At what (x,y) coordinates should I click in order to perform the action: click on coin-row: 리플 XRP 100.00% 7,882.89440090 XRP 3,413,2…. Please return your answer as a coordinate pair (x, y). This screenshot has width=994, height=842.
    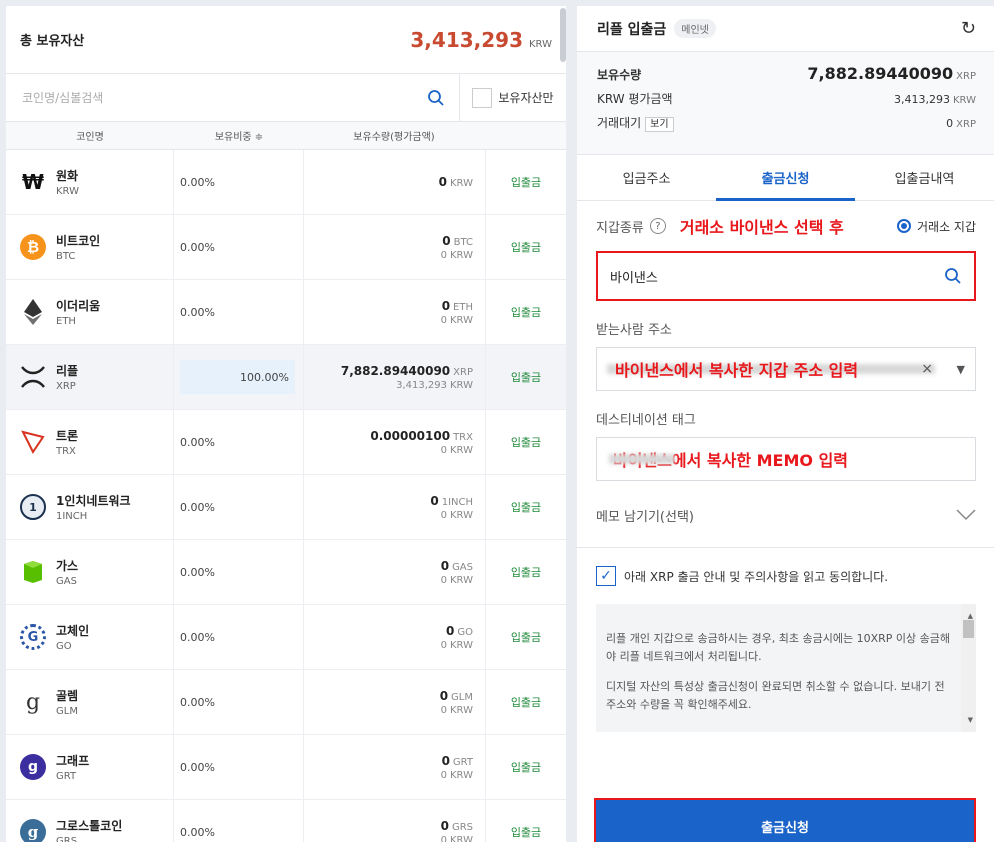
    Looking at the image, I should click on (286, 377).